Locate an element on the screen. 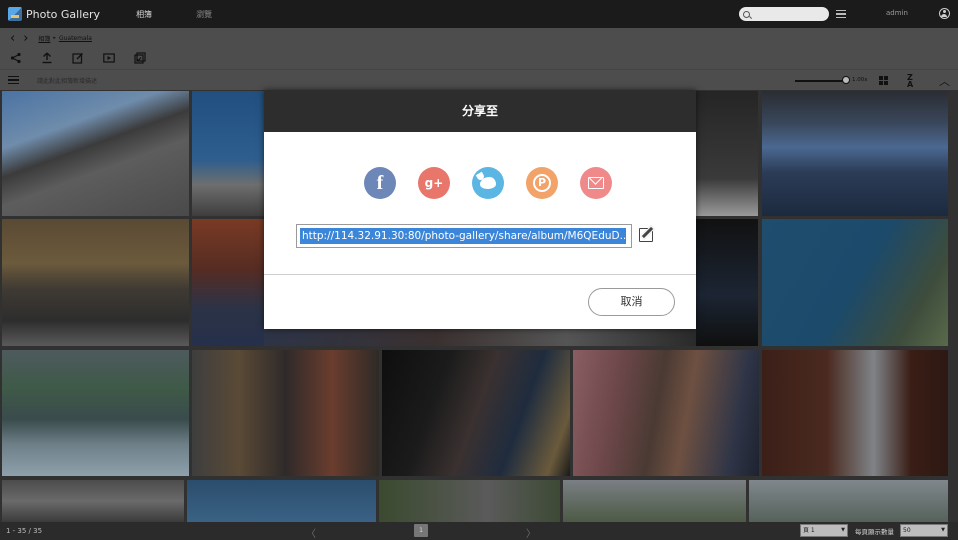 This screenshot has height=540, width=958. search-input is located at coordinates (784, 14).